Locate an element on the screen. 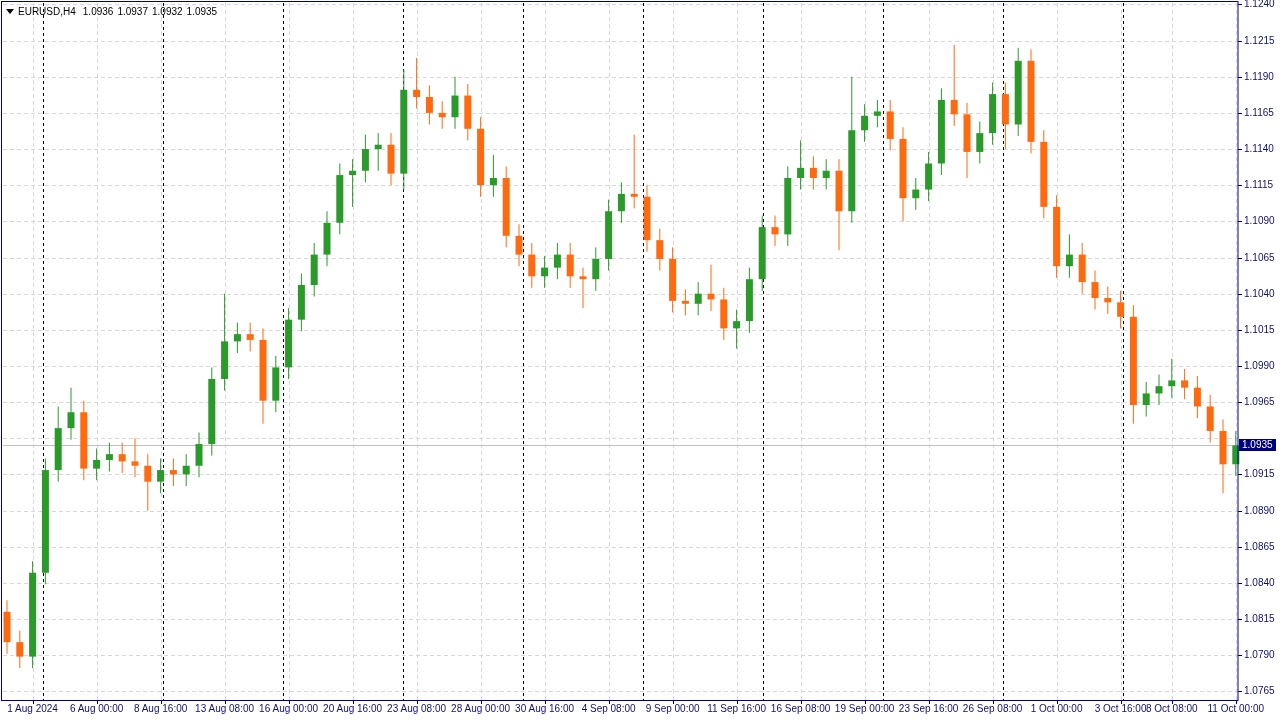 This screenshot has height=720, width=1280. time-label: 23 Aug 08:00 is located at coordinates (417, 709).